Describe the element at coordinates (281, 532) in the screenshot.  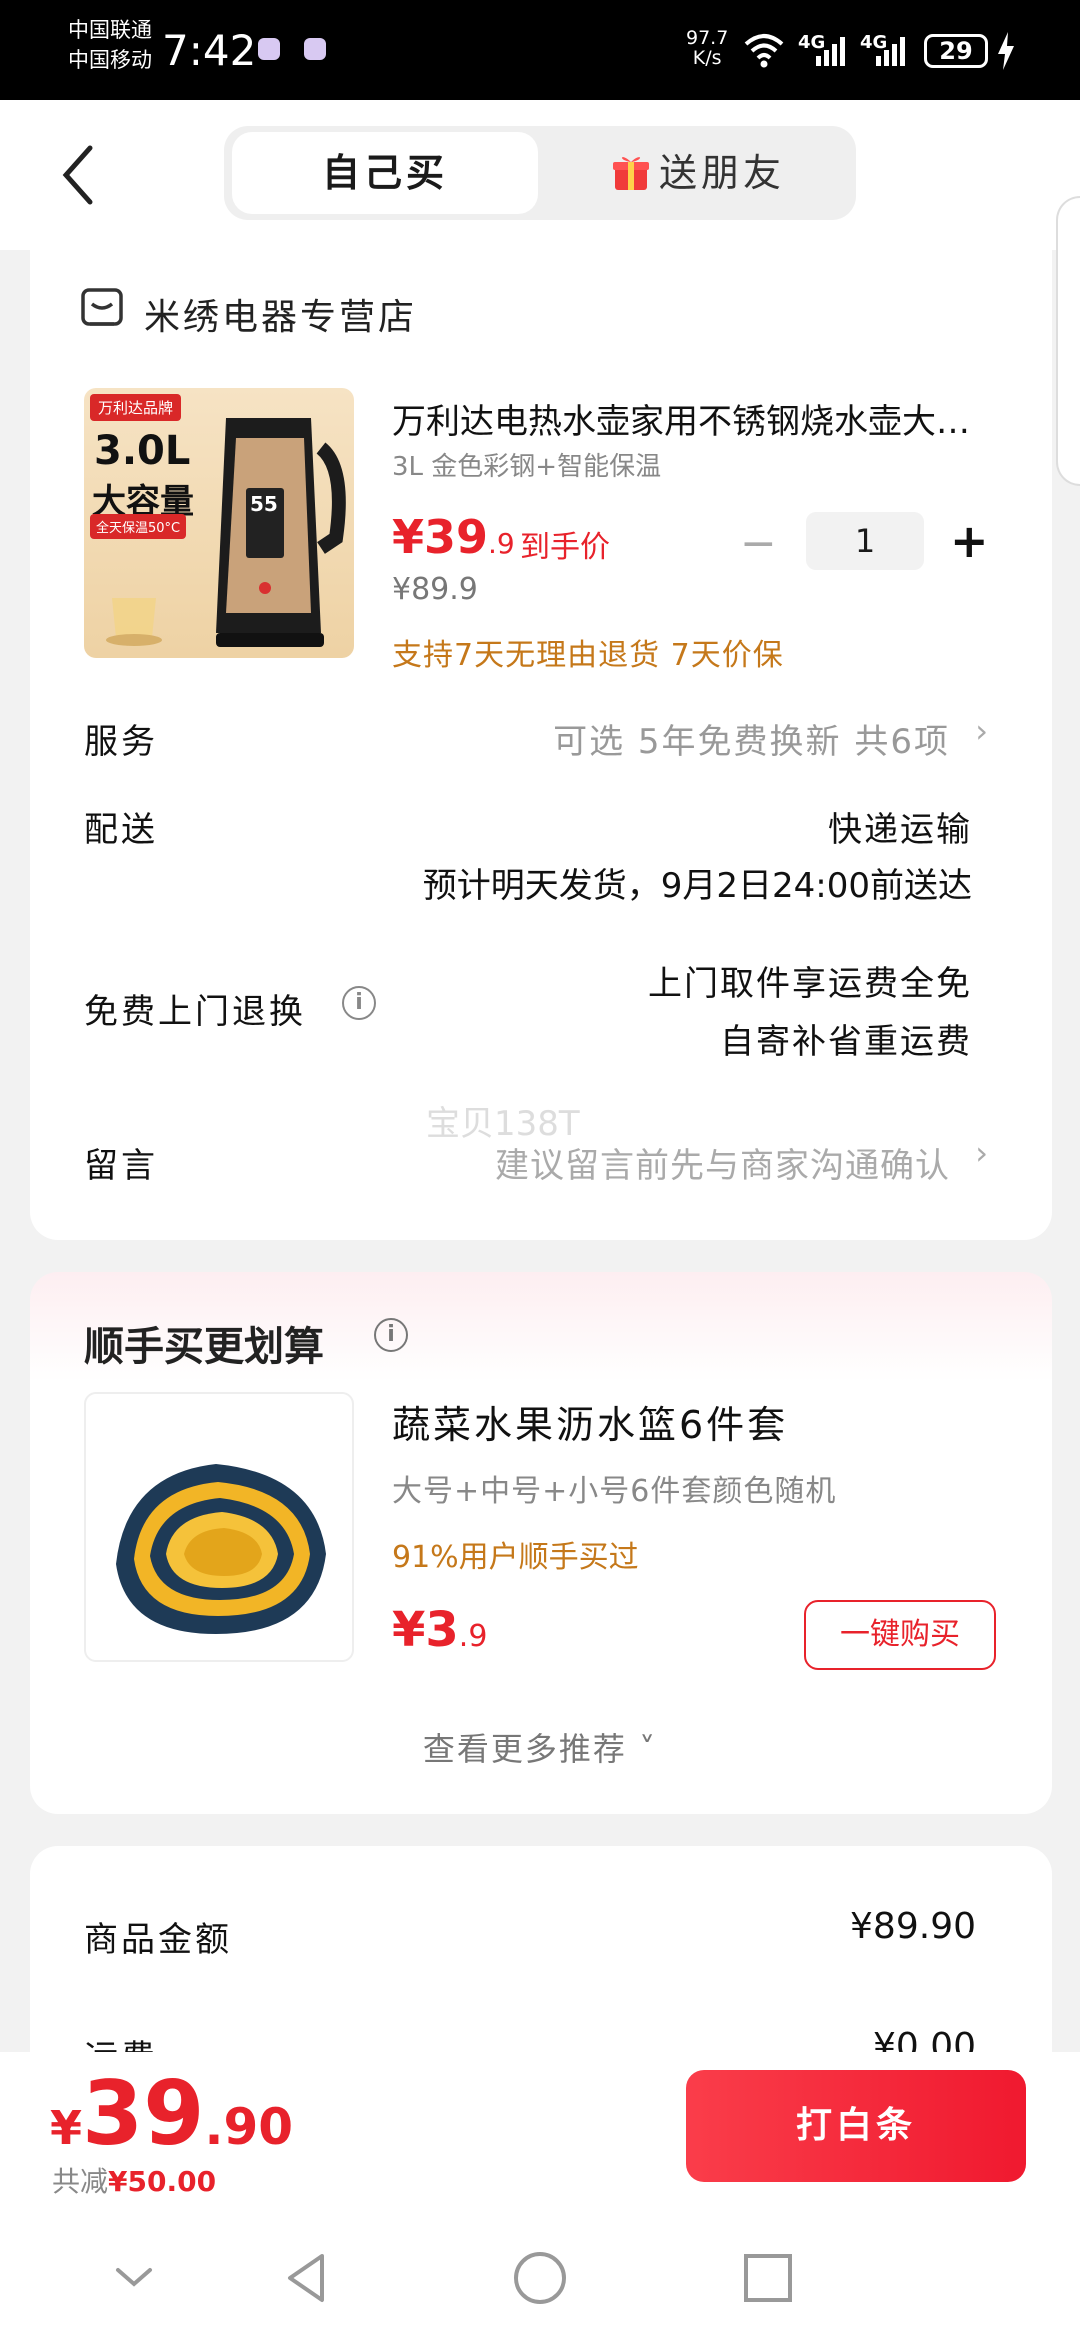
I see `kettle-illustration` at that location.